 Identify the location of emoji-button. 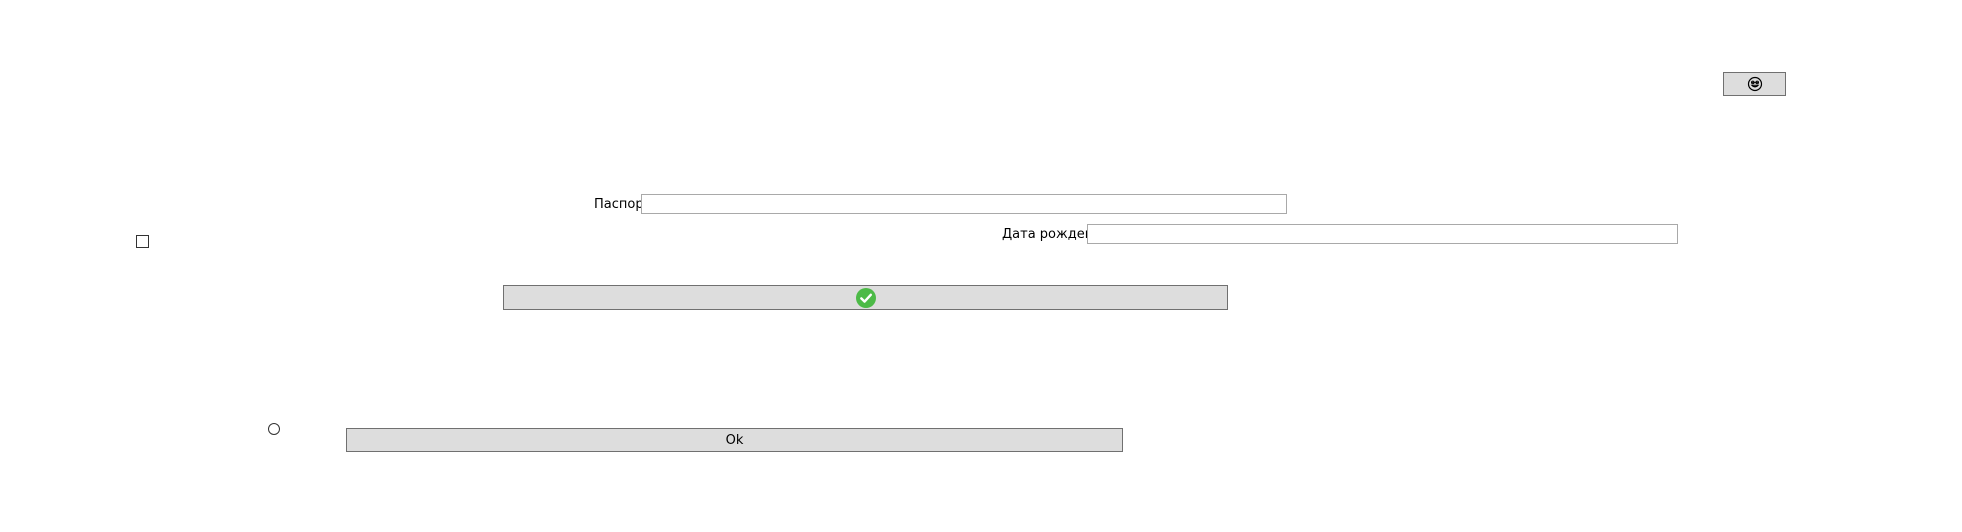
(1754, 84).